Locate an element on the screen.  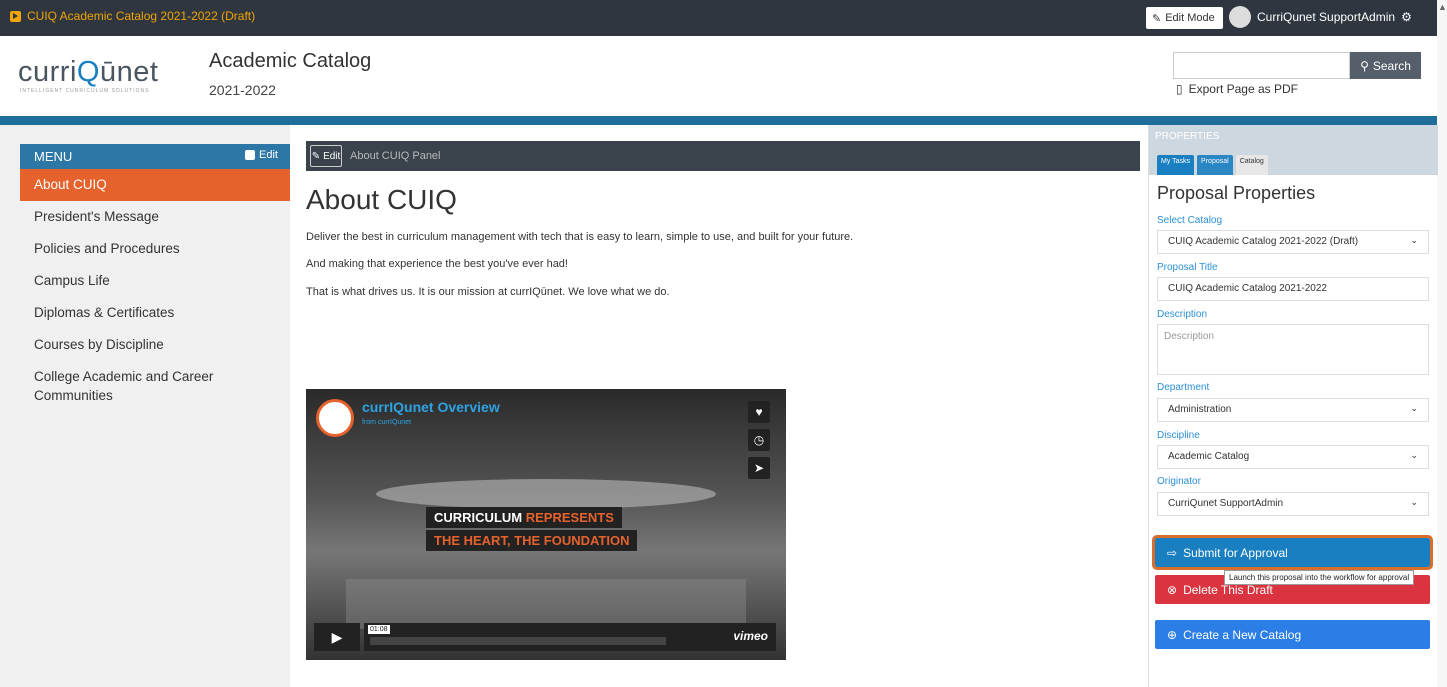
menu-item-campus-life: Campus Life is located at coordinates (155, 281).